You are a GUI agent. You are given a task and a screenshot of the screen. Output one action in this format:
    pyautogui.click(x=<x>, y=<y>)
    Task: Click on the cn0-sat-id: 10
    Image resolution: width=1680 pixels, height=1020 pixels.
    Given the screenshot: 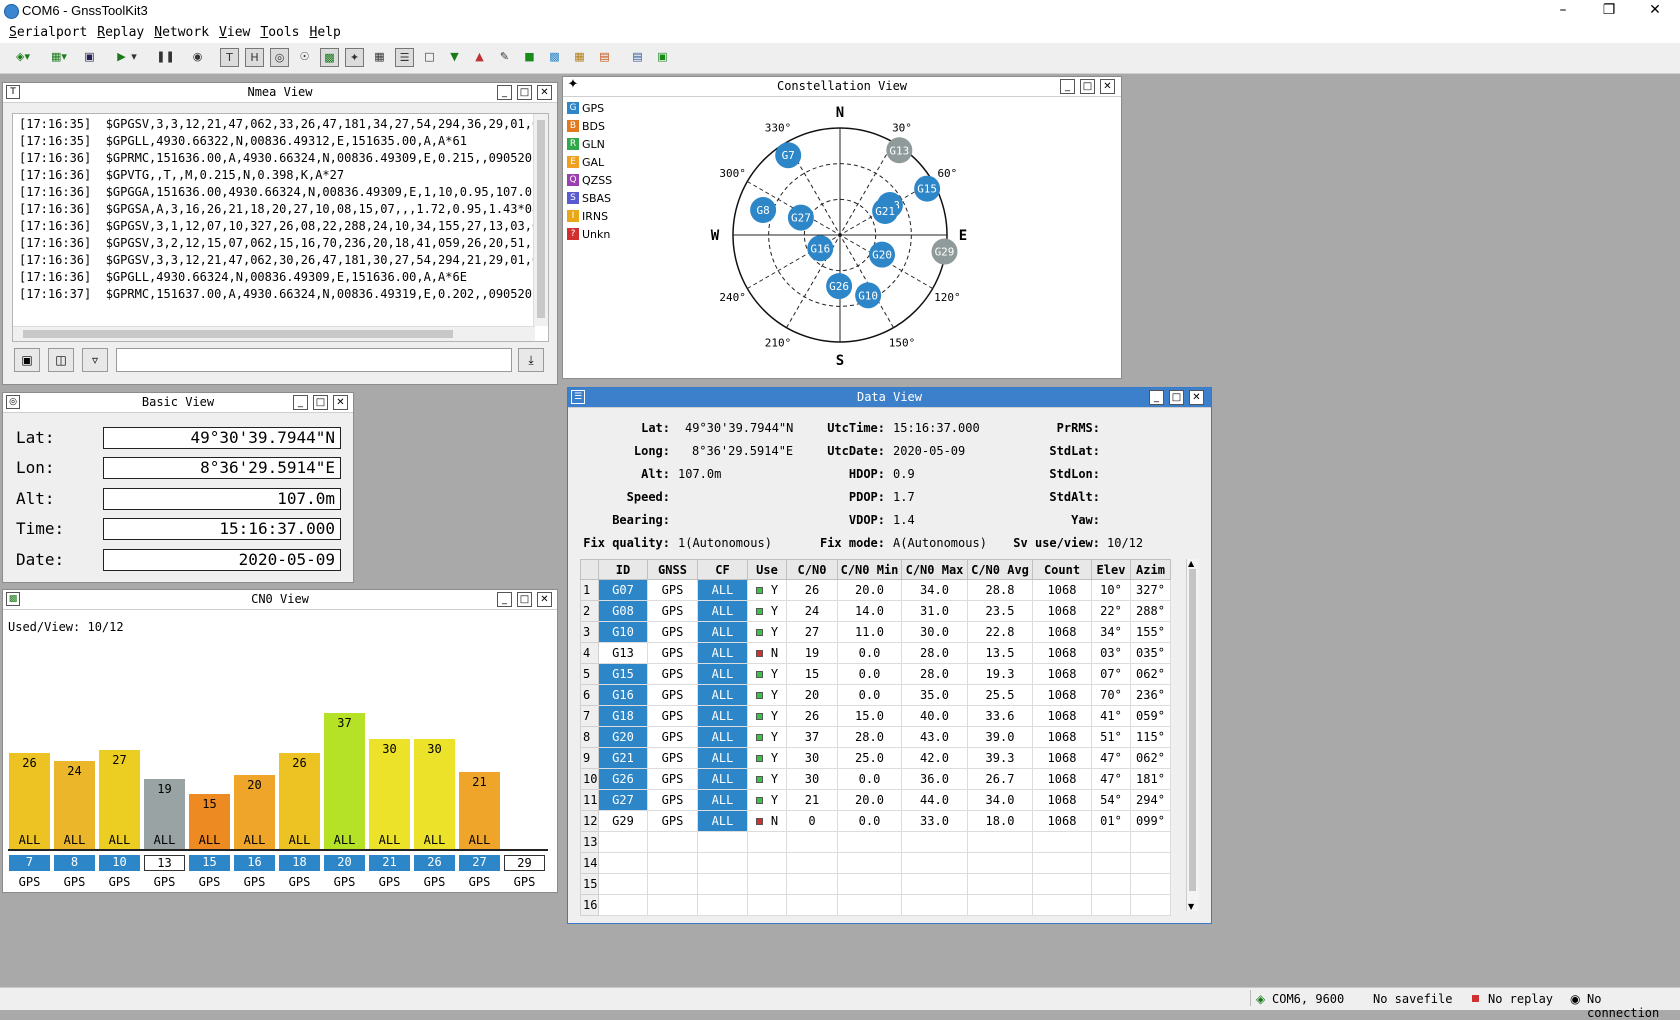 What is the action you would take?
    pyautogui.click(x=119, y=863)
    